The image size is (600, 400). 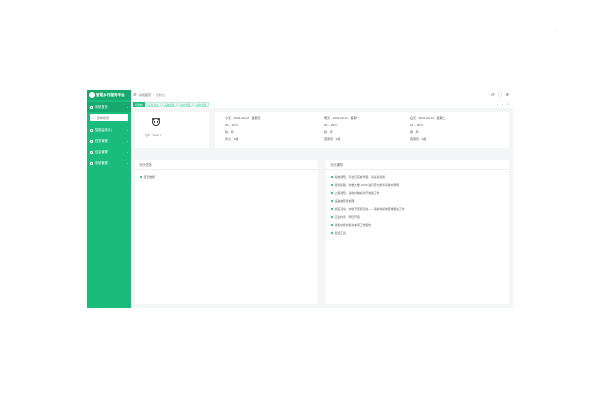 I want to click on notice-text: 上级通知：请各村做好防汛准备工作, so click(x=357, y=193).